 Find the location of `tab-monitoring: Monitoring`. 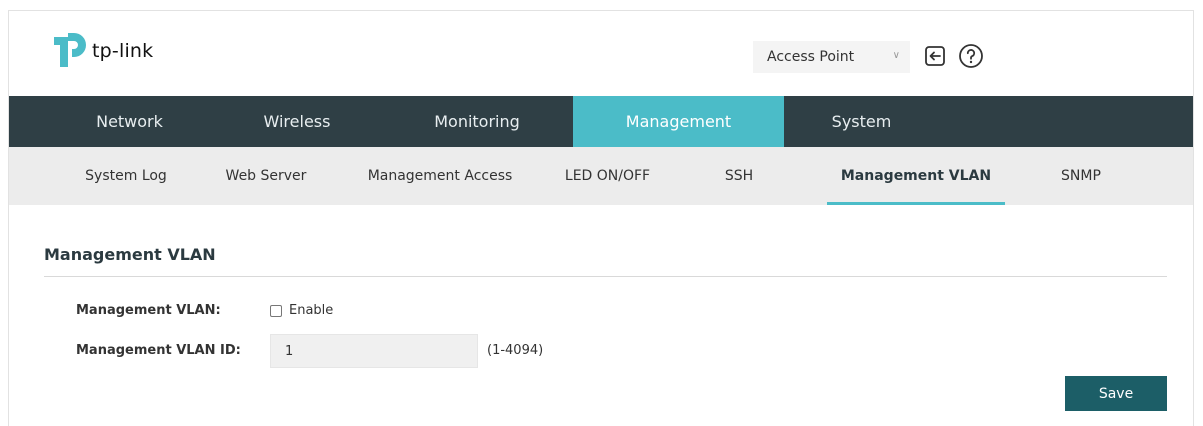

tab-monitoring: Monitoring is located at coordinates (477, 121).